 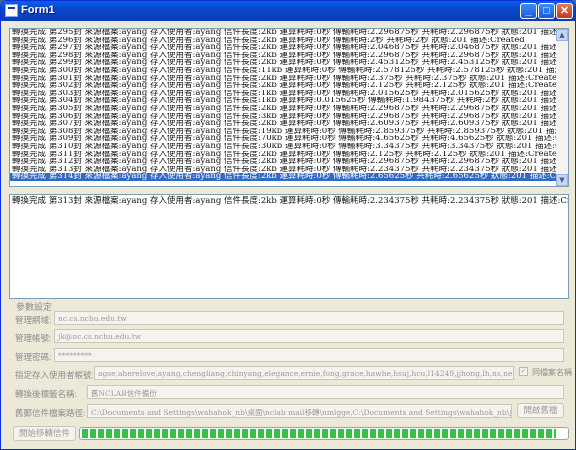 What do you see at coordinates (562, 35) in the screenshot?
I see `scroll-up-icon: ▲` at bounding box center [562, 35].